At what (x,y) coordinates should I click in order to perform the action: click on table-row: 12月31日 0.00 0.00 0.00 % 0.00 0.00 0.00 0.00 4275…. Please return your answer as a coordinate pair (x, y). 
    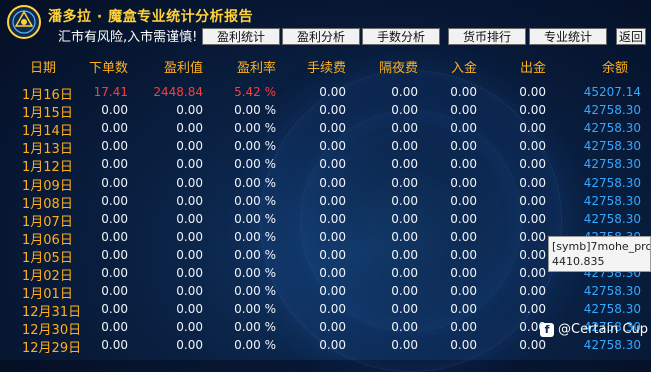
    Looking at the image, I should click on (325, 311).